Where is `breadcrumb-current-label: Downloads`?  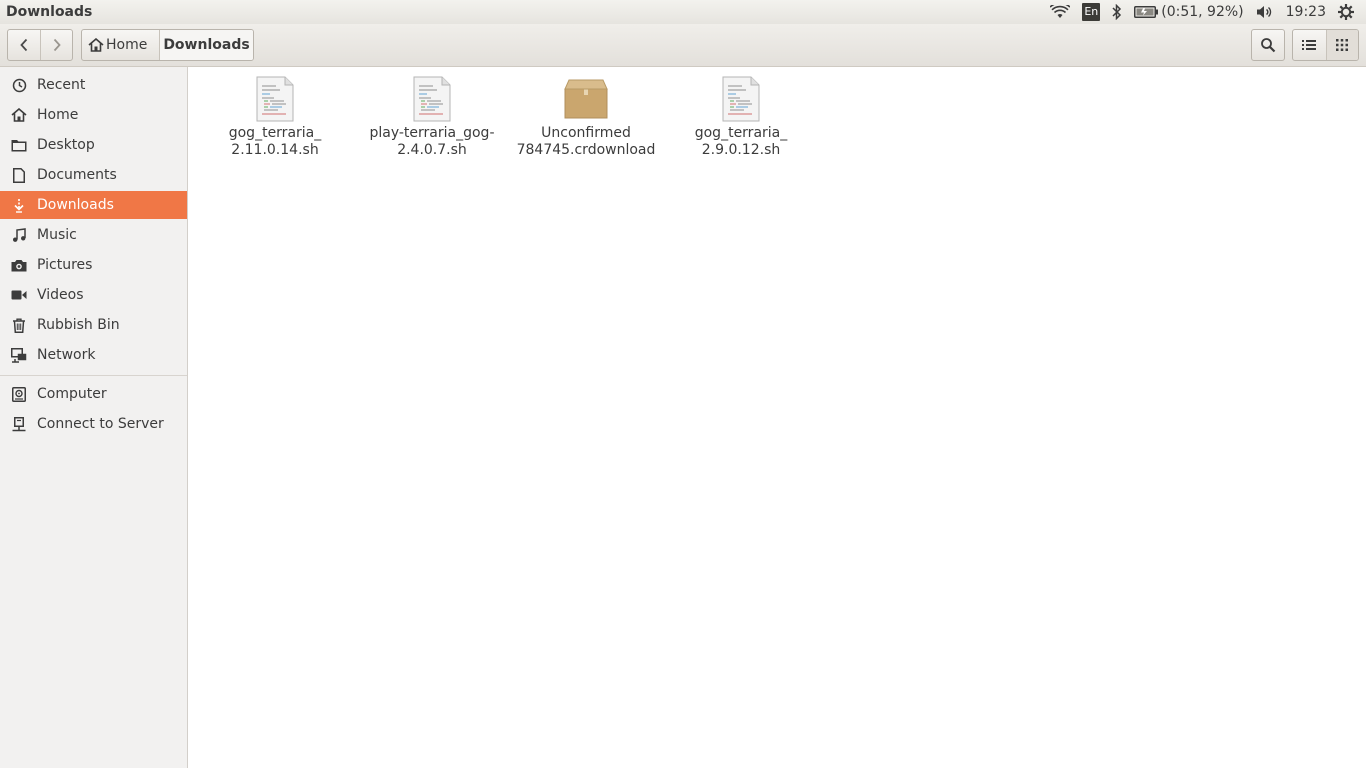
breadcrumb-current-label: Downloads is located at coordinates (206, 45).